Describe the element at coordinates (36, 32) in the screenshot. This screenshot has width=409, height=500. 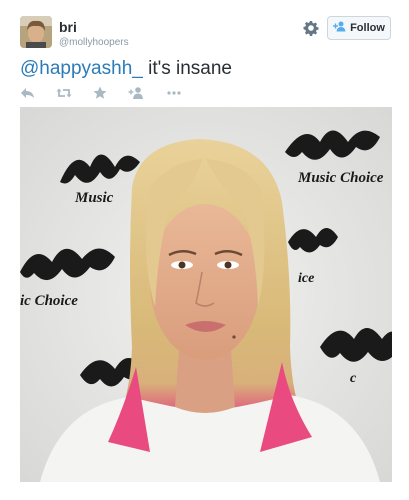
I see `avatar` at that location.